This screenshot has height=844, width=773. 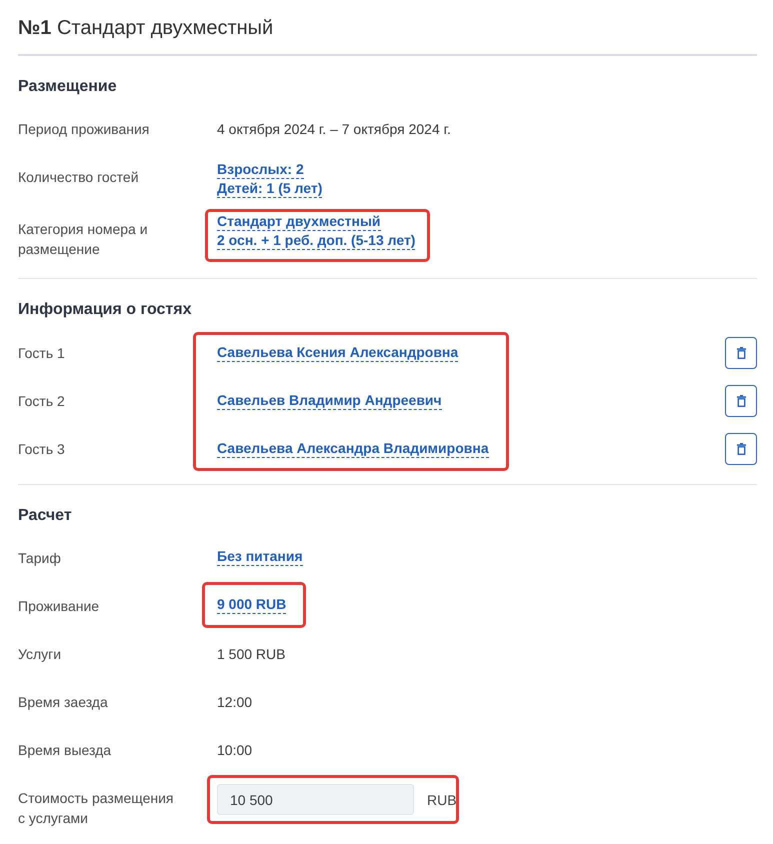 What do you see at coordinates (59, 606) in the screenshot?
I see `row-label: Проживание` at bounding box center [59, 606].